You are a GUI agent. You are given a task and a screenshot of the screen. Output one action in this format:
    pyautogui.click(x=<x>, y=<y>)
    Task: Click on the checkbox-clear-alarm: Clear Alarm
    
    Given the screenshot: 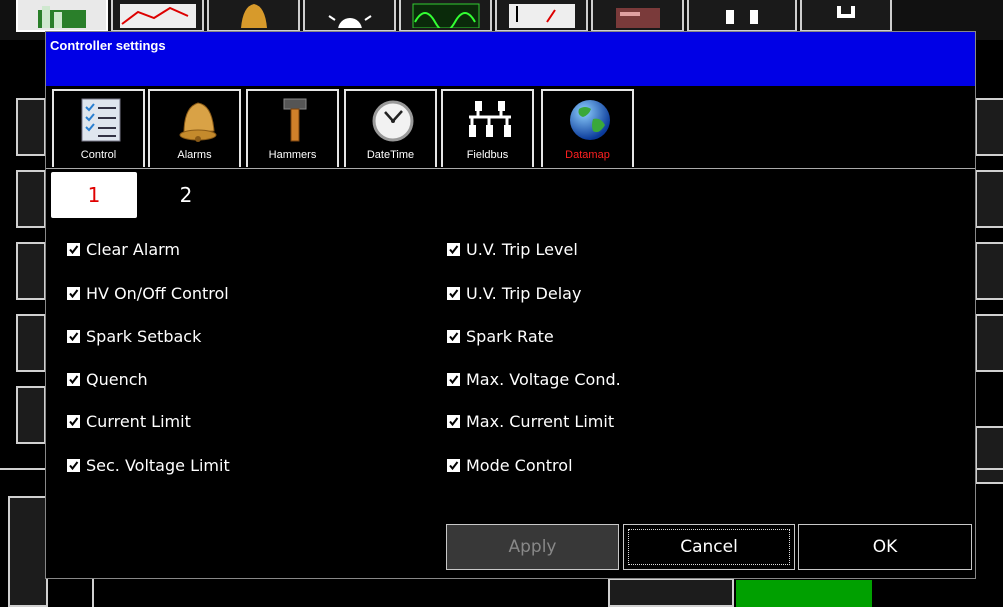 What is the action you would take?
    pyautogui.click(x=123, y=249)
    